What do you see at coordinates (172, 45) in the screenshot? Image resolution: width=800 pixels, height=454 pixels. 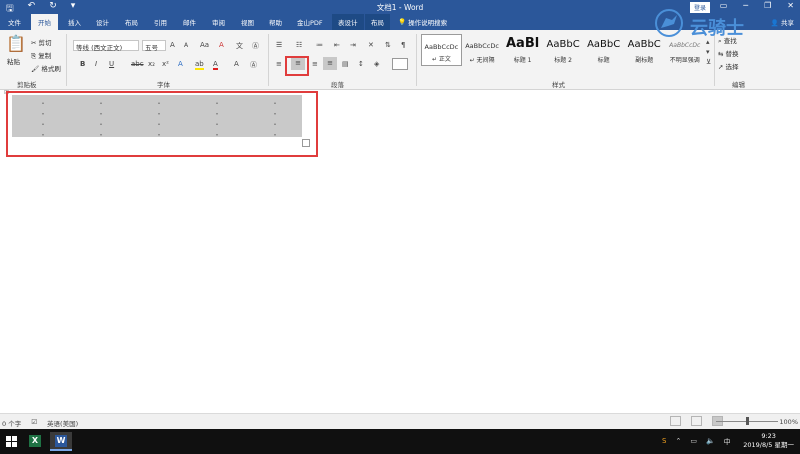 I see `grow-font-icon: A` at bounding box center [172, 45].